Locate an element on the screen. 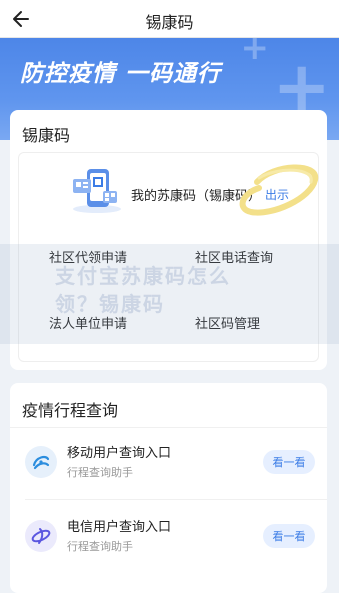  mobile-view-button: 看一看 is located at coordinates (289, 462).